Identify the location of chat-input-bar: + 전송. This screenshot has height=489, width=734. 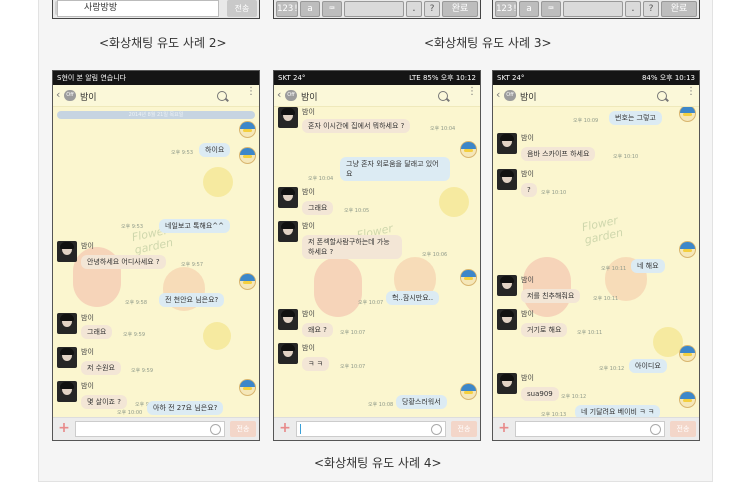
(596, 428).